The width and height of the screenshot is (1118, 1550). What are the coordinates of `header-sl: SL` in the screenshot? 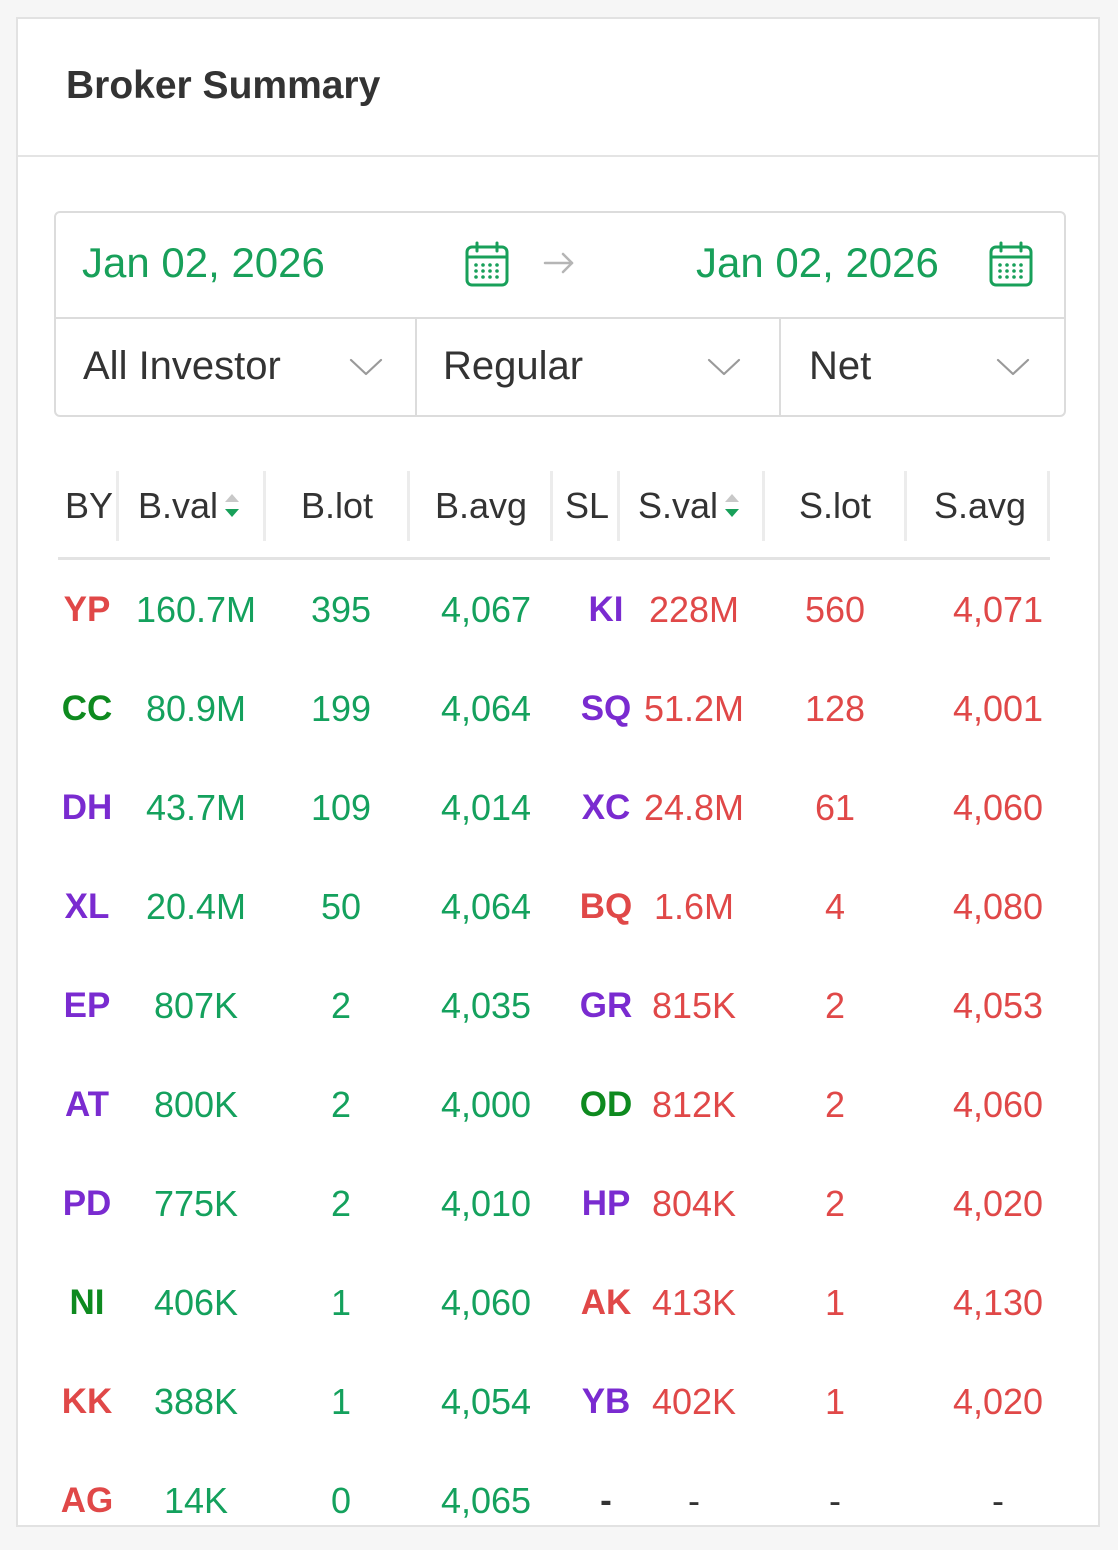 It's located at (587, 506).